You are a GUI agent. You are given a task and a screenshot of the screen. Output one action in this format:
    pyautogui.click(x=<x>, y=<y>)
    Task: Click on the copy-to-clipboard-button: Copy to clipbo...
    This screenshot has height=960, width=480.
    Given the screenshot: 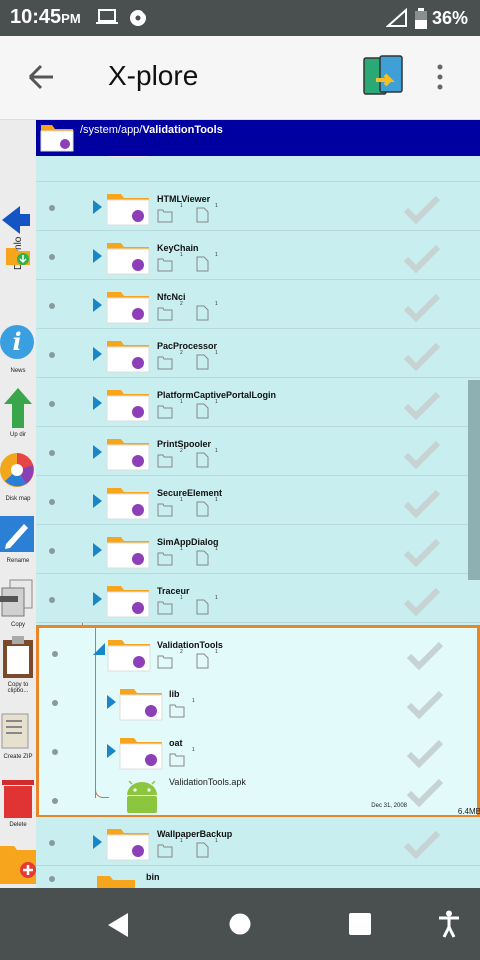 What is the action you would take?
    pyautogui.click(x=18, y=667)
    